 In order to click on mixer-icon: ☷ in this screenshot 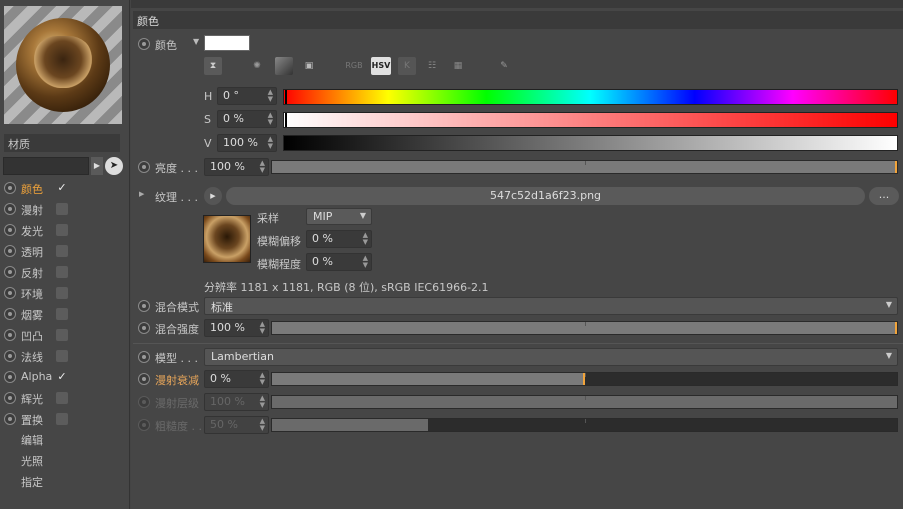, I will do `click(432, 66)`.